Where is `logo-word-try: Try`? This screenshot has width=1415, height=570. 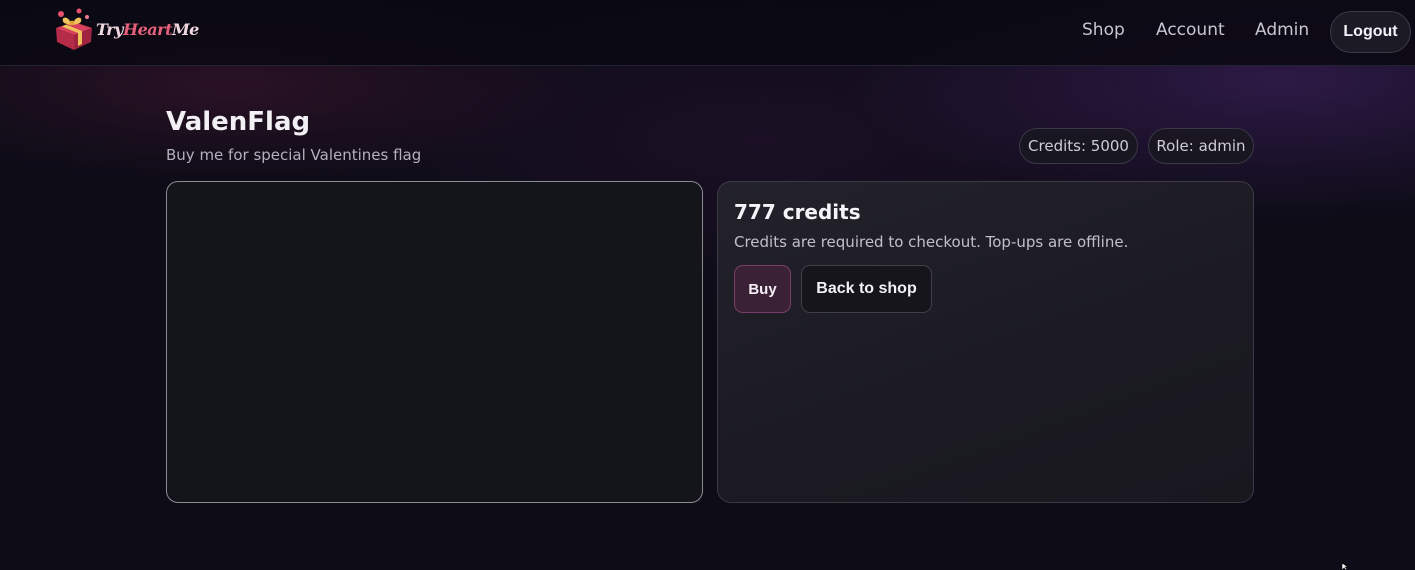
logo-word-try: Try is located at coordinates (109, 29).